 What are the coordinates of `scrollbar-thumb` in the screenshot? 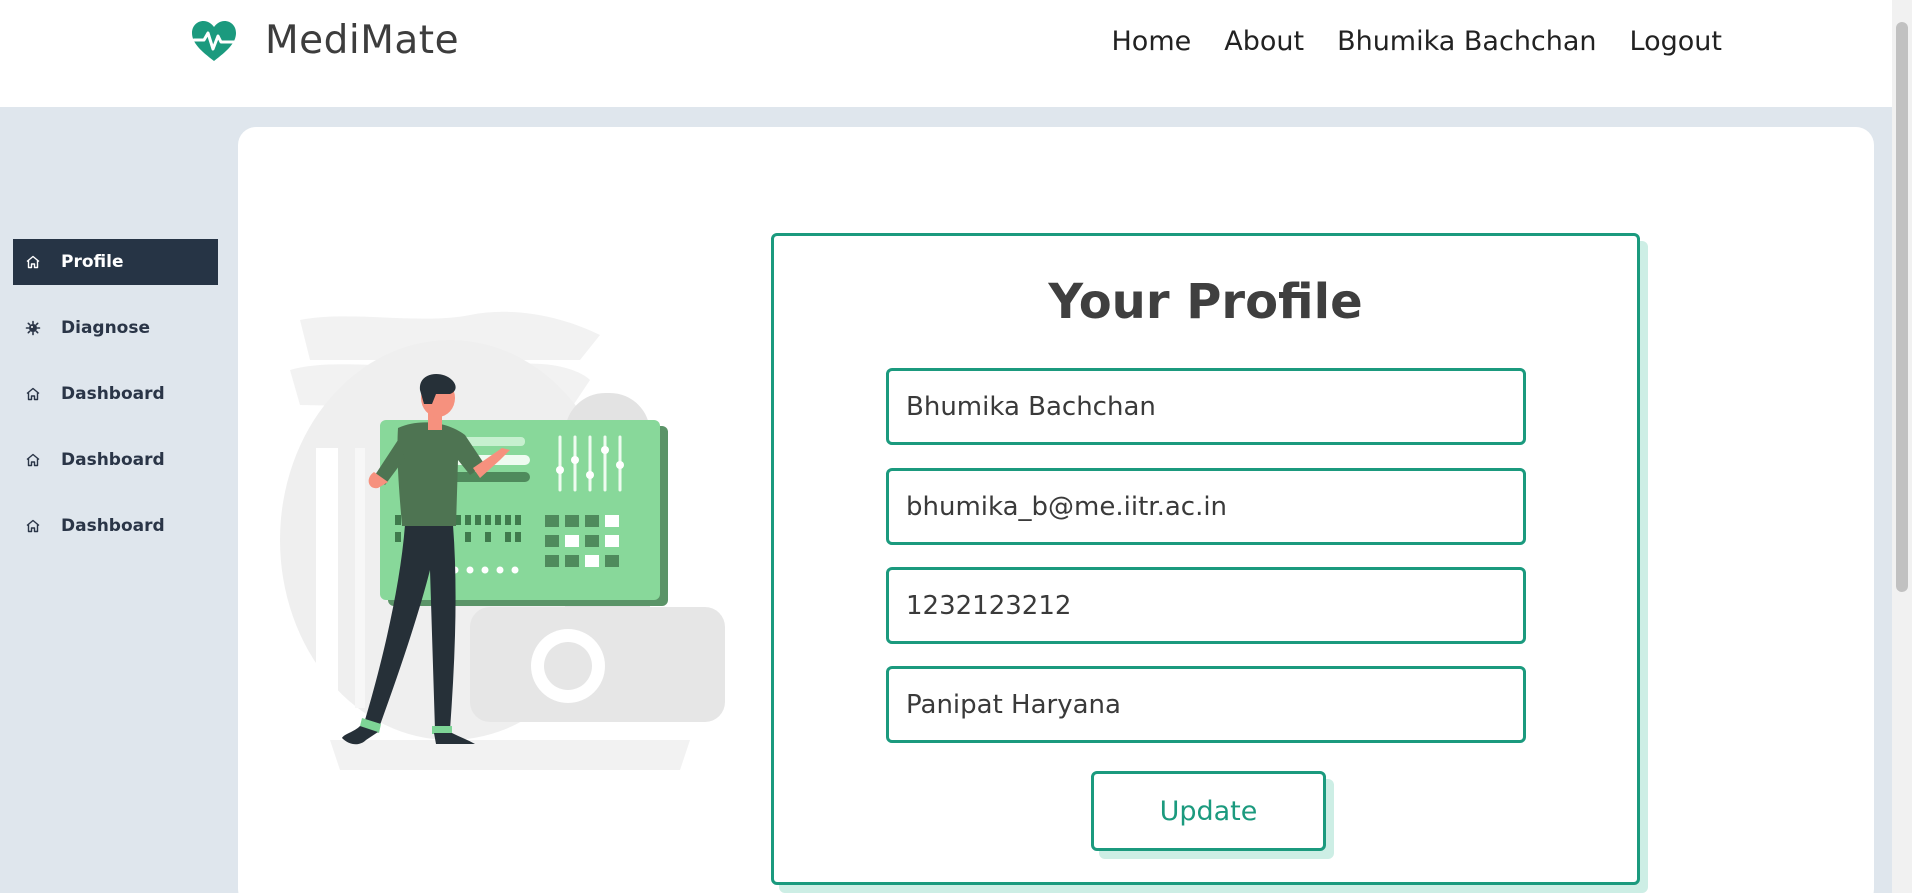 It's located at (1902, 307).